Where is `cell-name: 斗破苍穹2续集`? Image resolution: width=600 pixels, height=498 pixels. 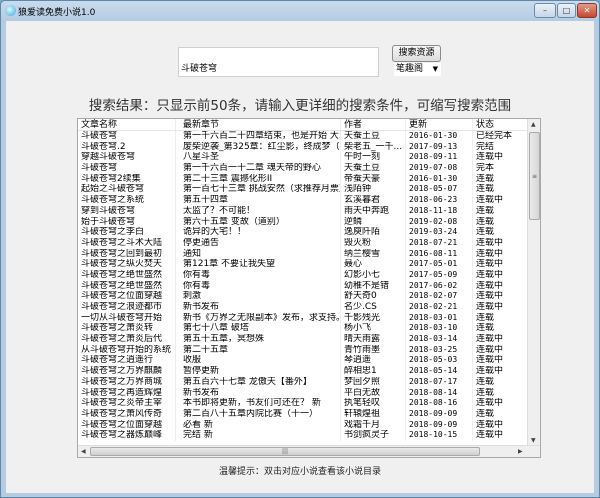 cell-name: 斗破苍穹2续集 is located at coordinates (127, 179).